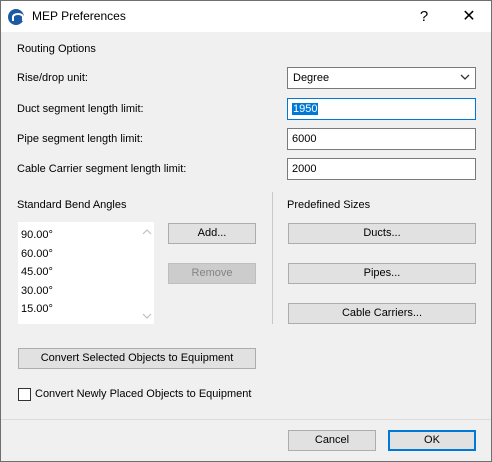  Describe the element at coordinates (465, 77) in the screenshot. I see `chevron-down-icon` at that location.